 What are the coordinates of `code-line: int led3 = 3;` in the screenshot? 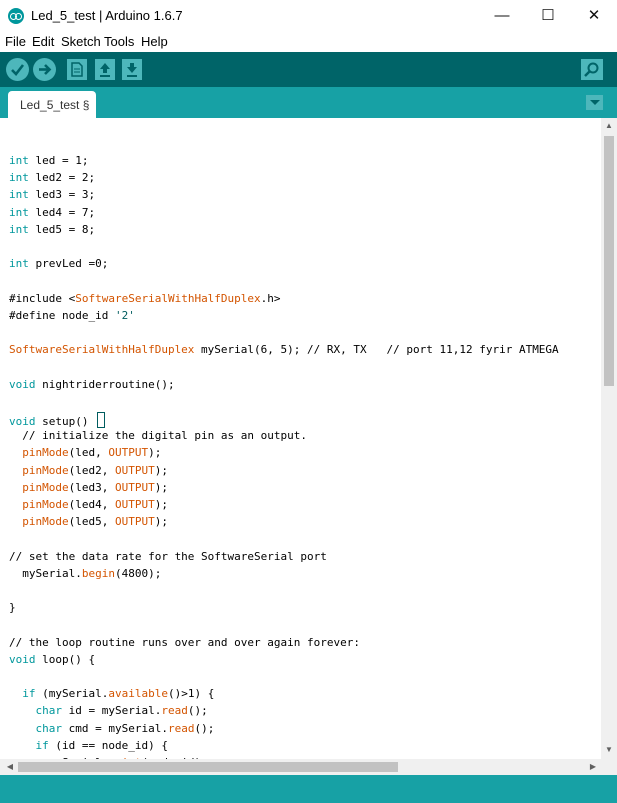 It's located at (52, 195).